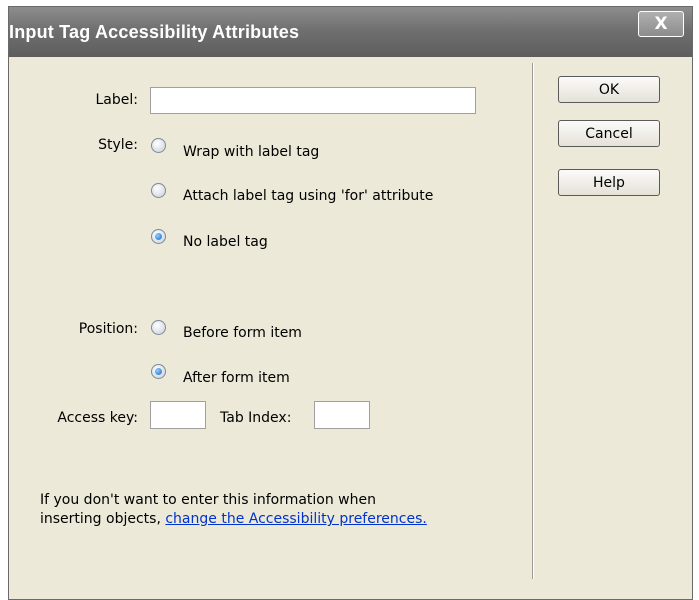 The image size is (699, 600). What do you see at coordinates (158, 190) in the screenshot?
I see `radio-attach-for-attribute` at bounding box center [158, 190].